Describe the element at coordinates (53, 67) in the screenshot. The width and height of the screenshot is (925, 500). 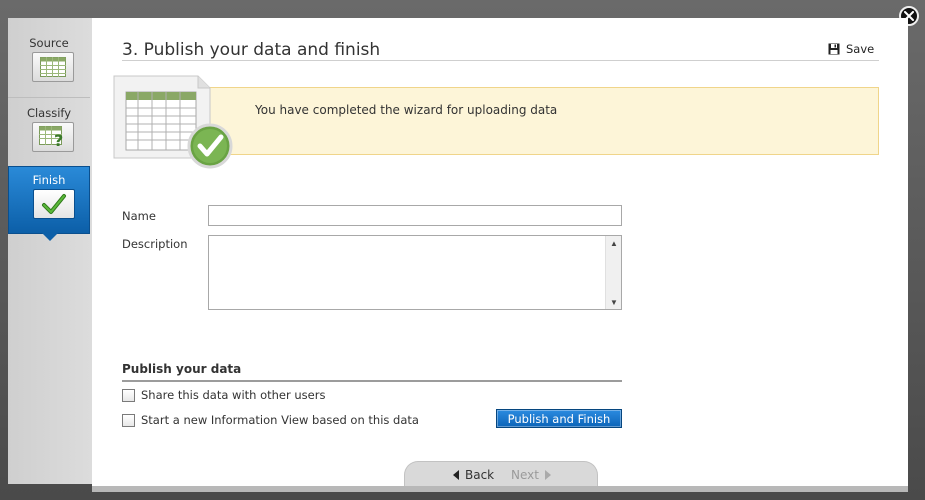
I see `table-icon` at that location.